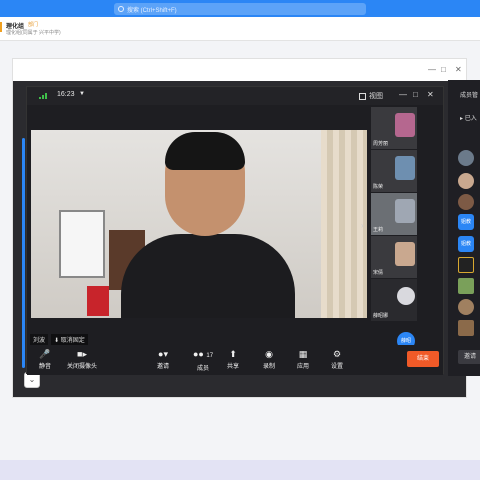  Describe the element at coordinates (45, 359) in the screenshot. I see `mute-button: 🎤 静音` at that location.